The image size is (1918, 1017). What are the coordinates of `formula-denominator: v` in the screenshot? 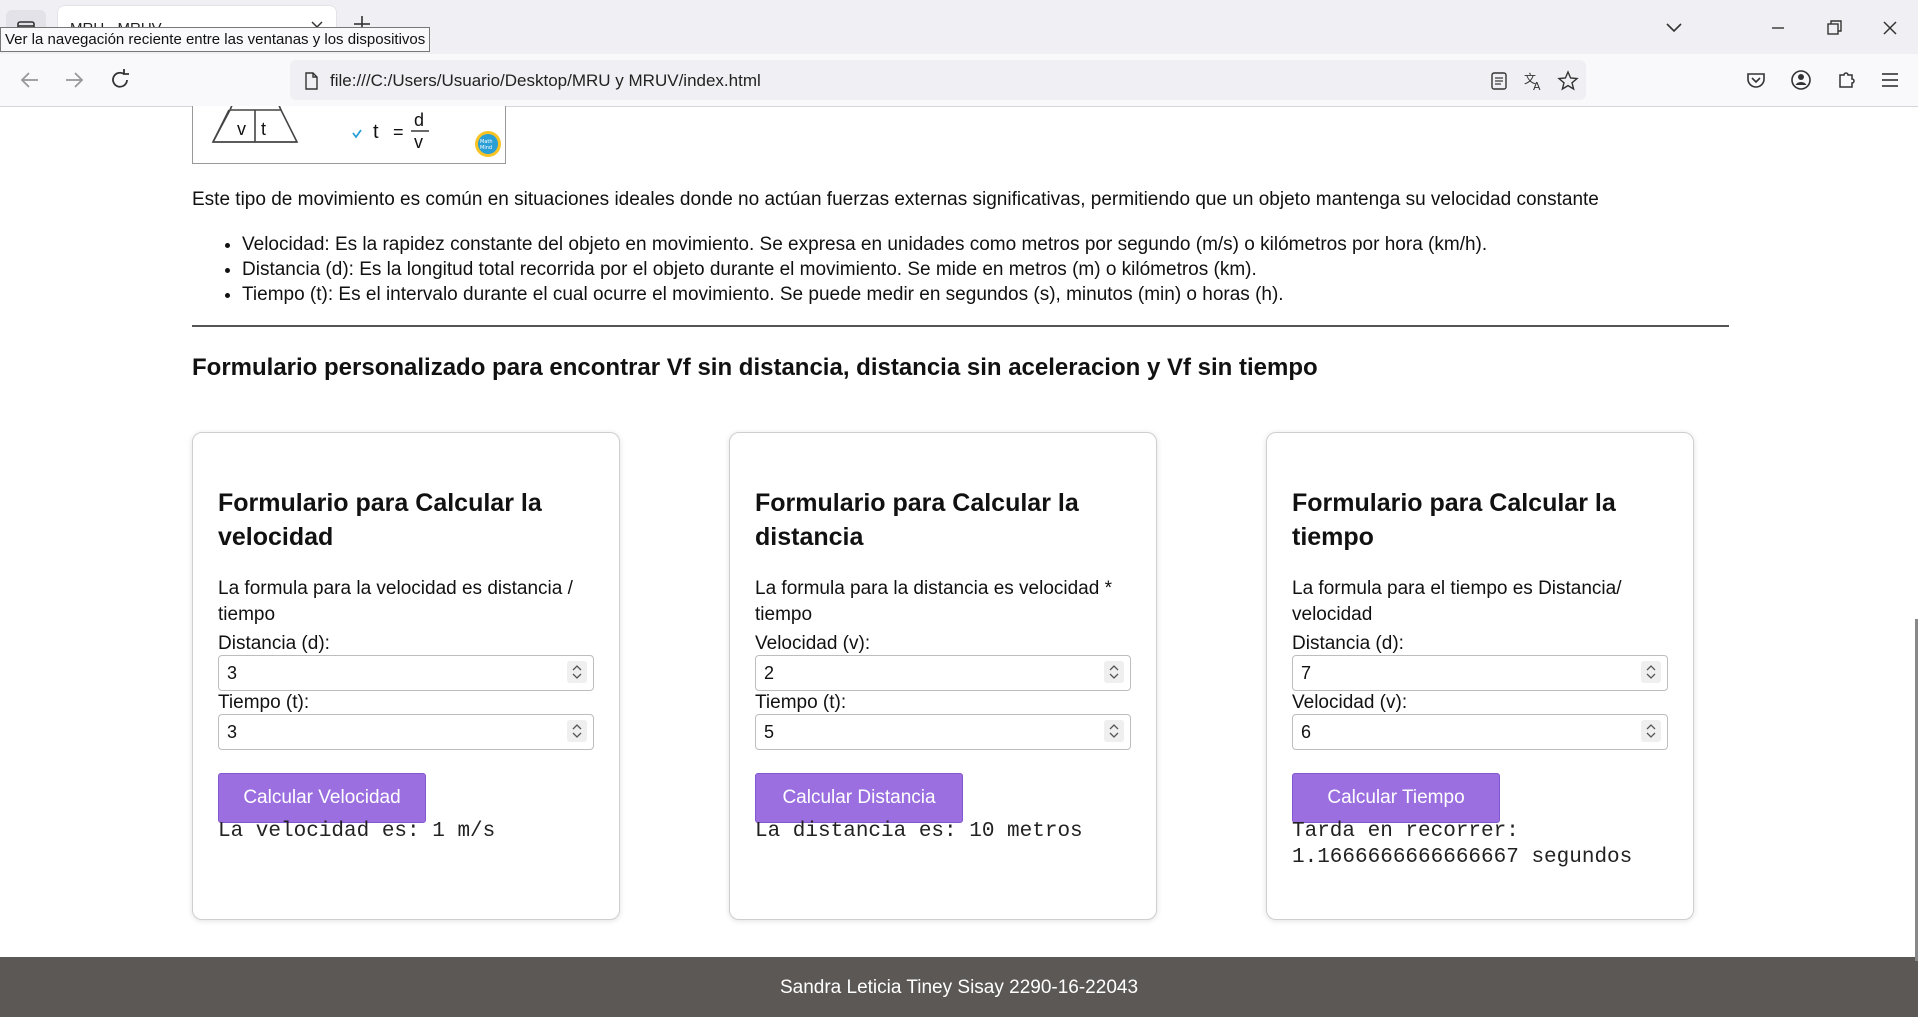 It's located at (418, 142).